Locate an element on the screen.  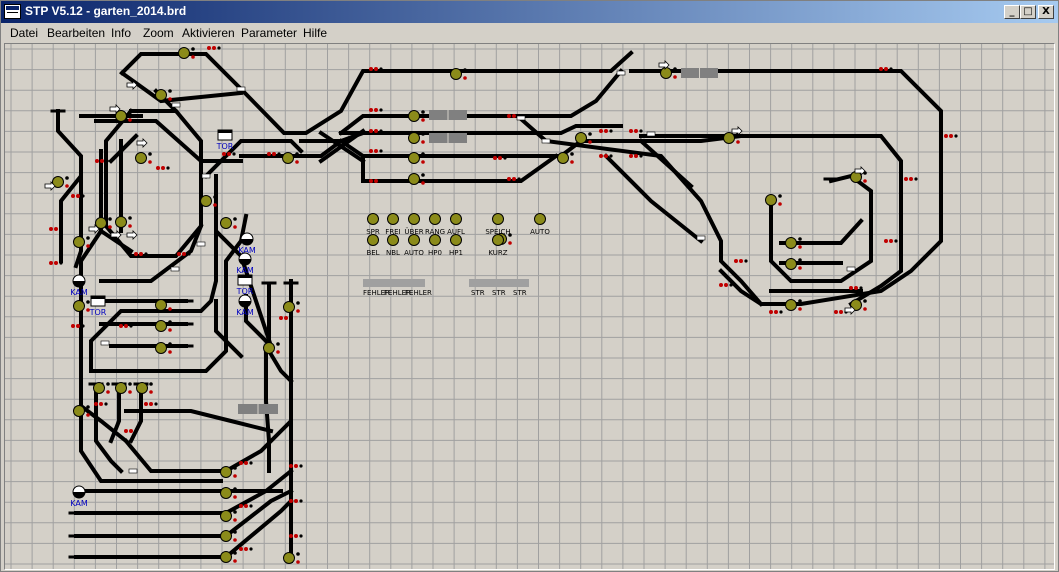
tor-device-3: TOR is located at coordinates (245, 285).